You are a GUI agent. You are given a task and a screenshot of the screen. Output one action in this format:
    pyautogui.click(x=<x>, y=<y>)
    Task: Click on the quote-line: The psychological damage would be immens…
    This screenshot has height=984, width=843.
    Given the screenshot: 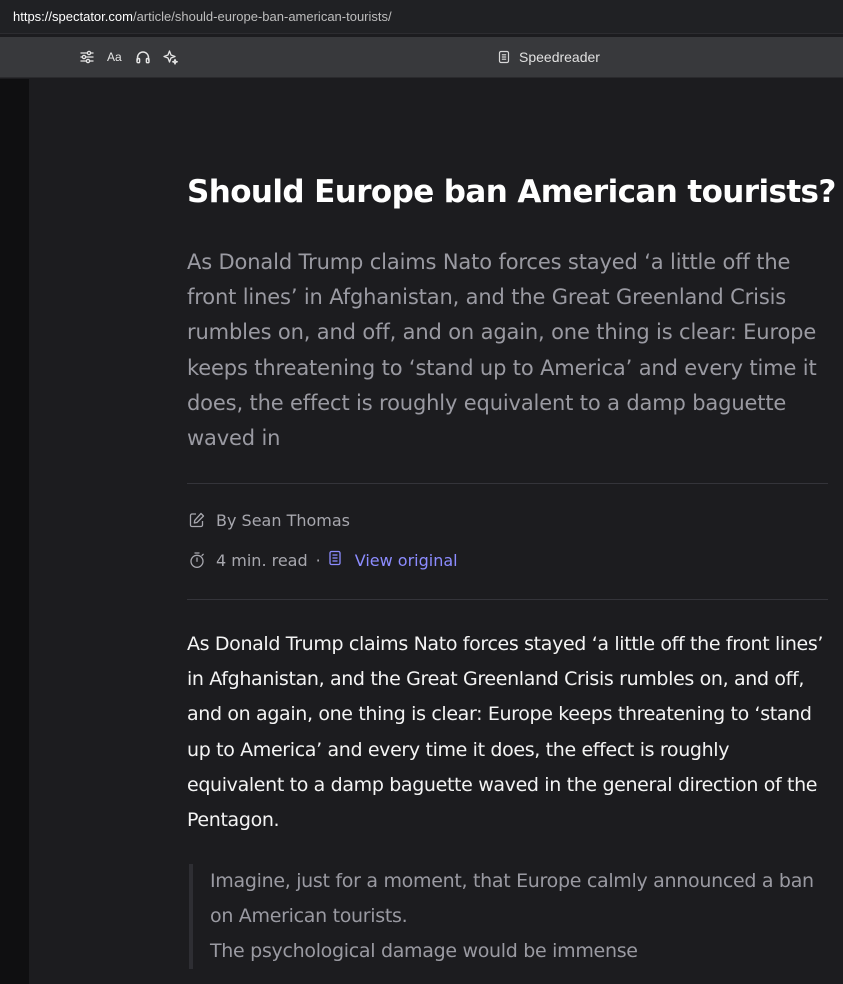 What is the action you would take?
    pyautogui.click(x=424, y=951)
    